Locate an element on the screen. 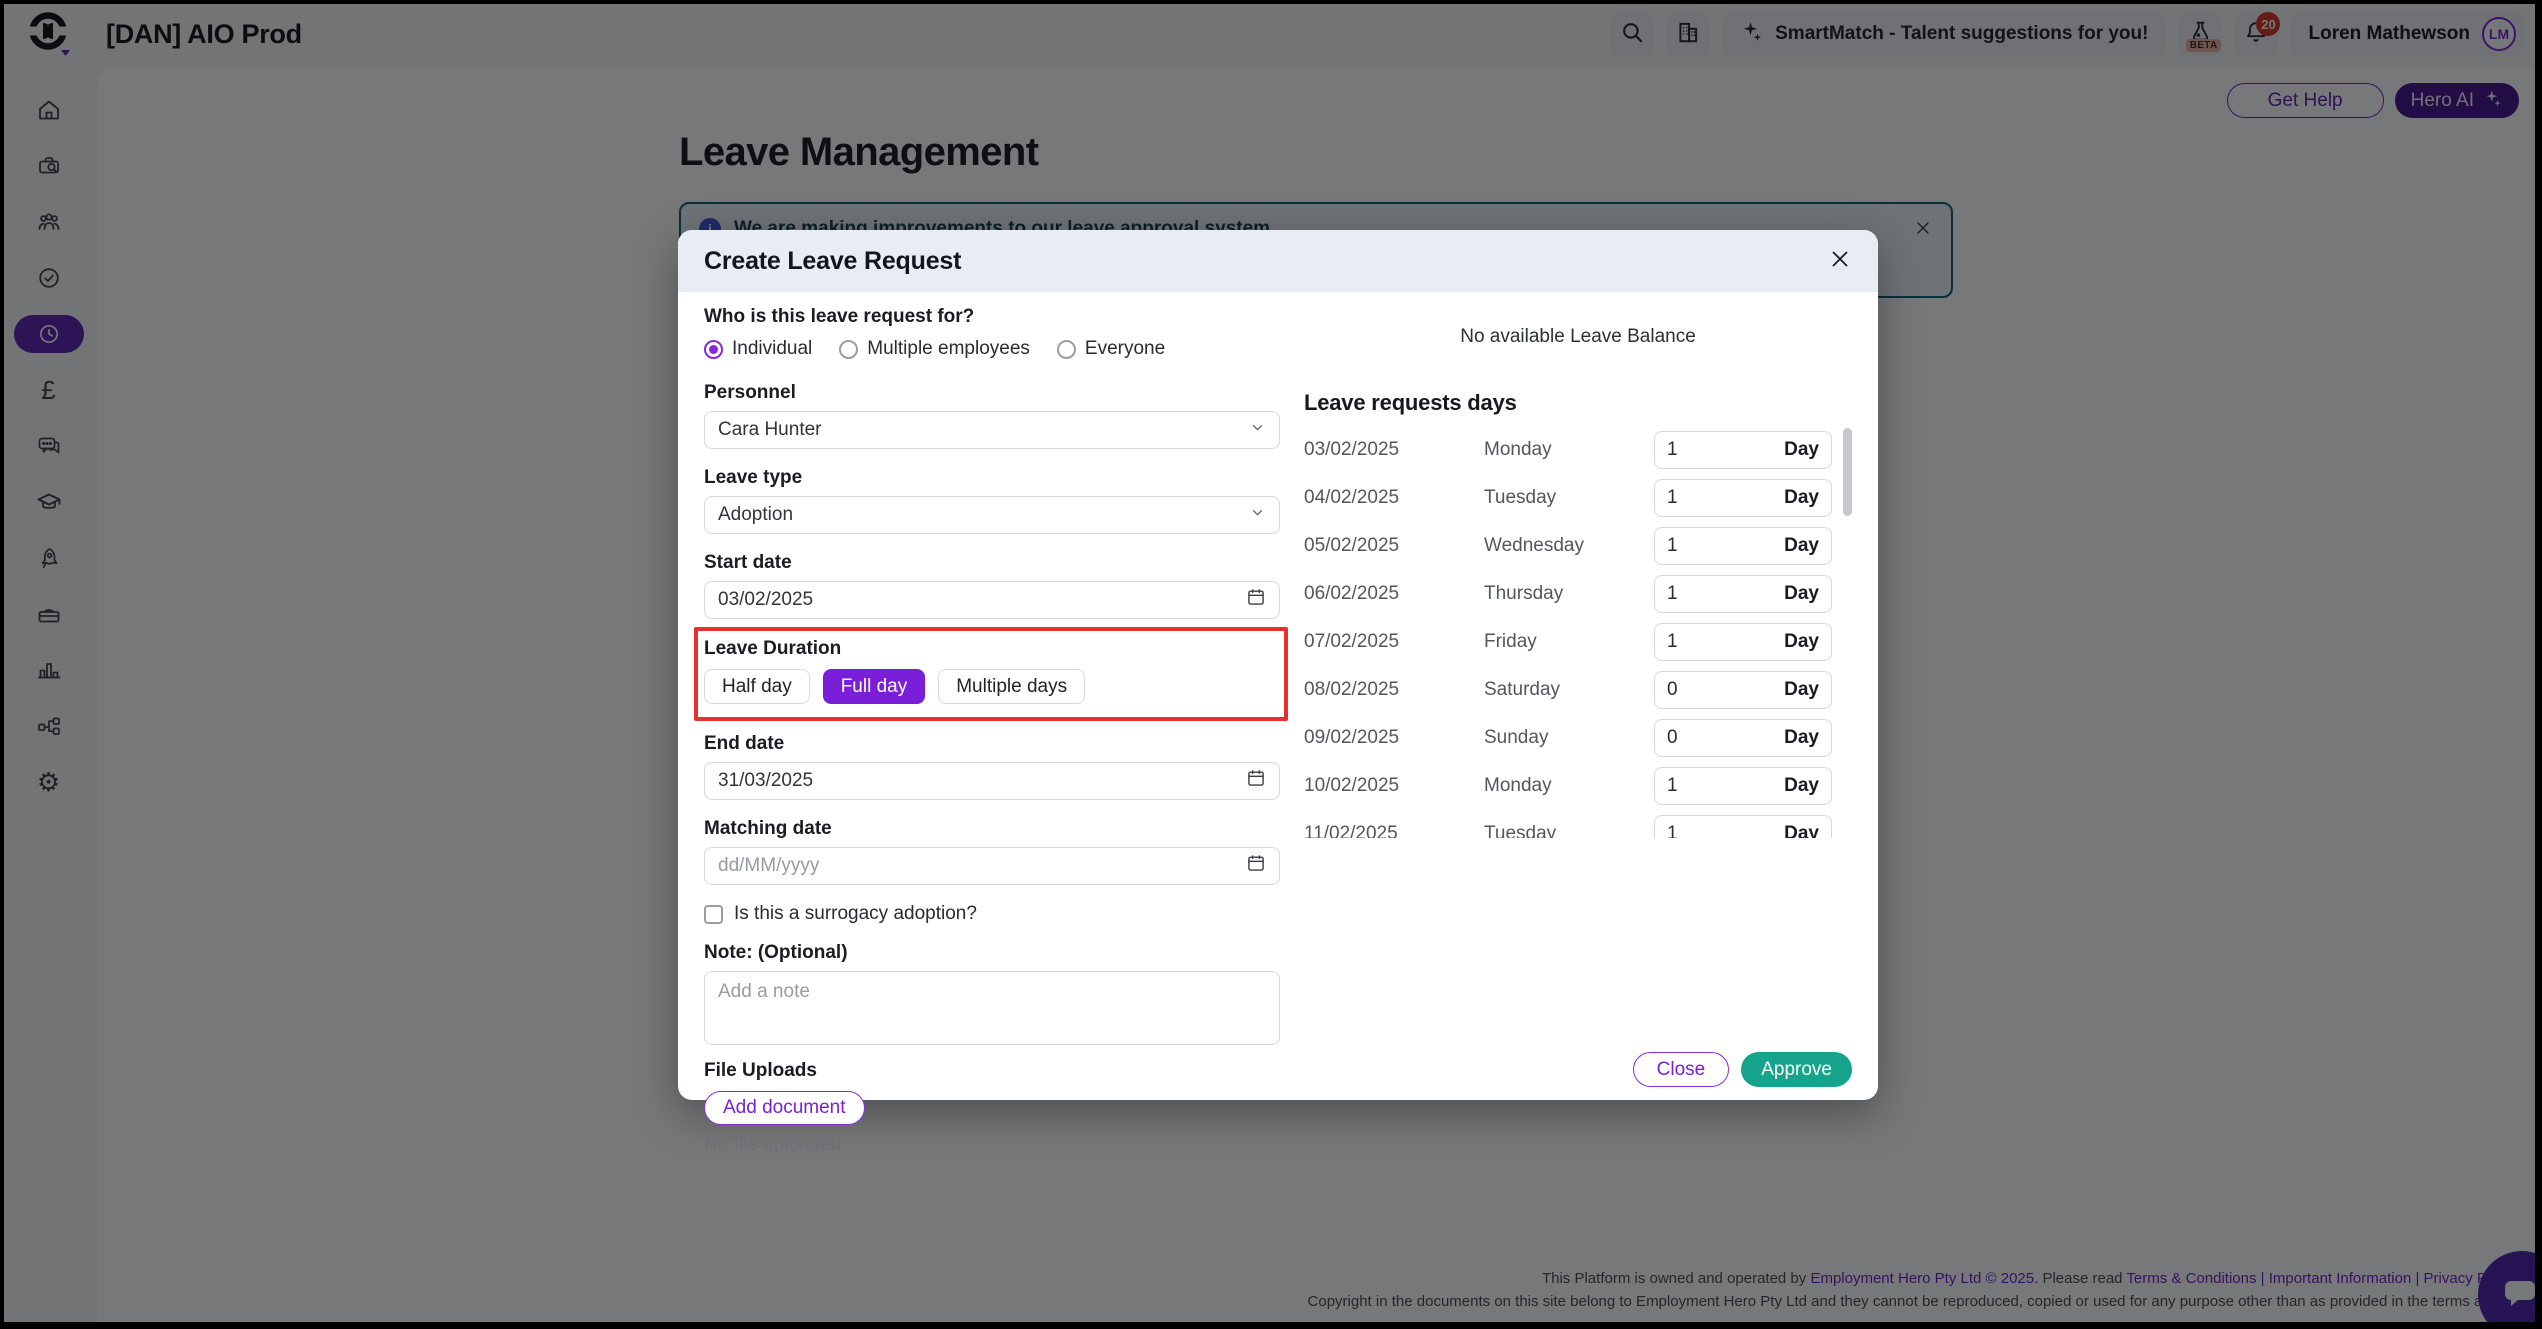 Image resolution: width=2542 pixels, height=1329 pixels. who-for-label: Who is this leave request for? is located at coordinates (839, 316).